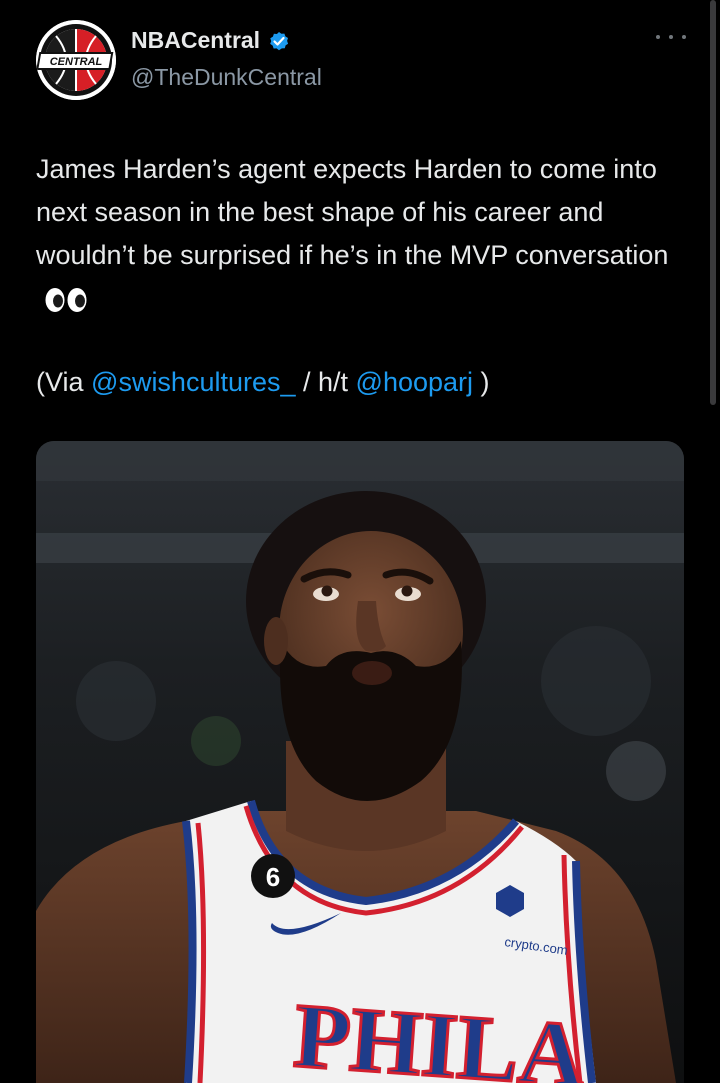 The image size is (720, 1083). Describe the element at coordinates (64, 382) in the screenshot. I see `via-prefix: (Via` at that location.